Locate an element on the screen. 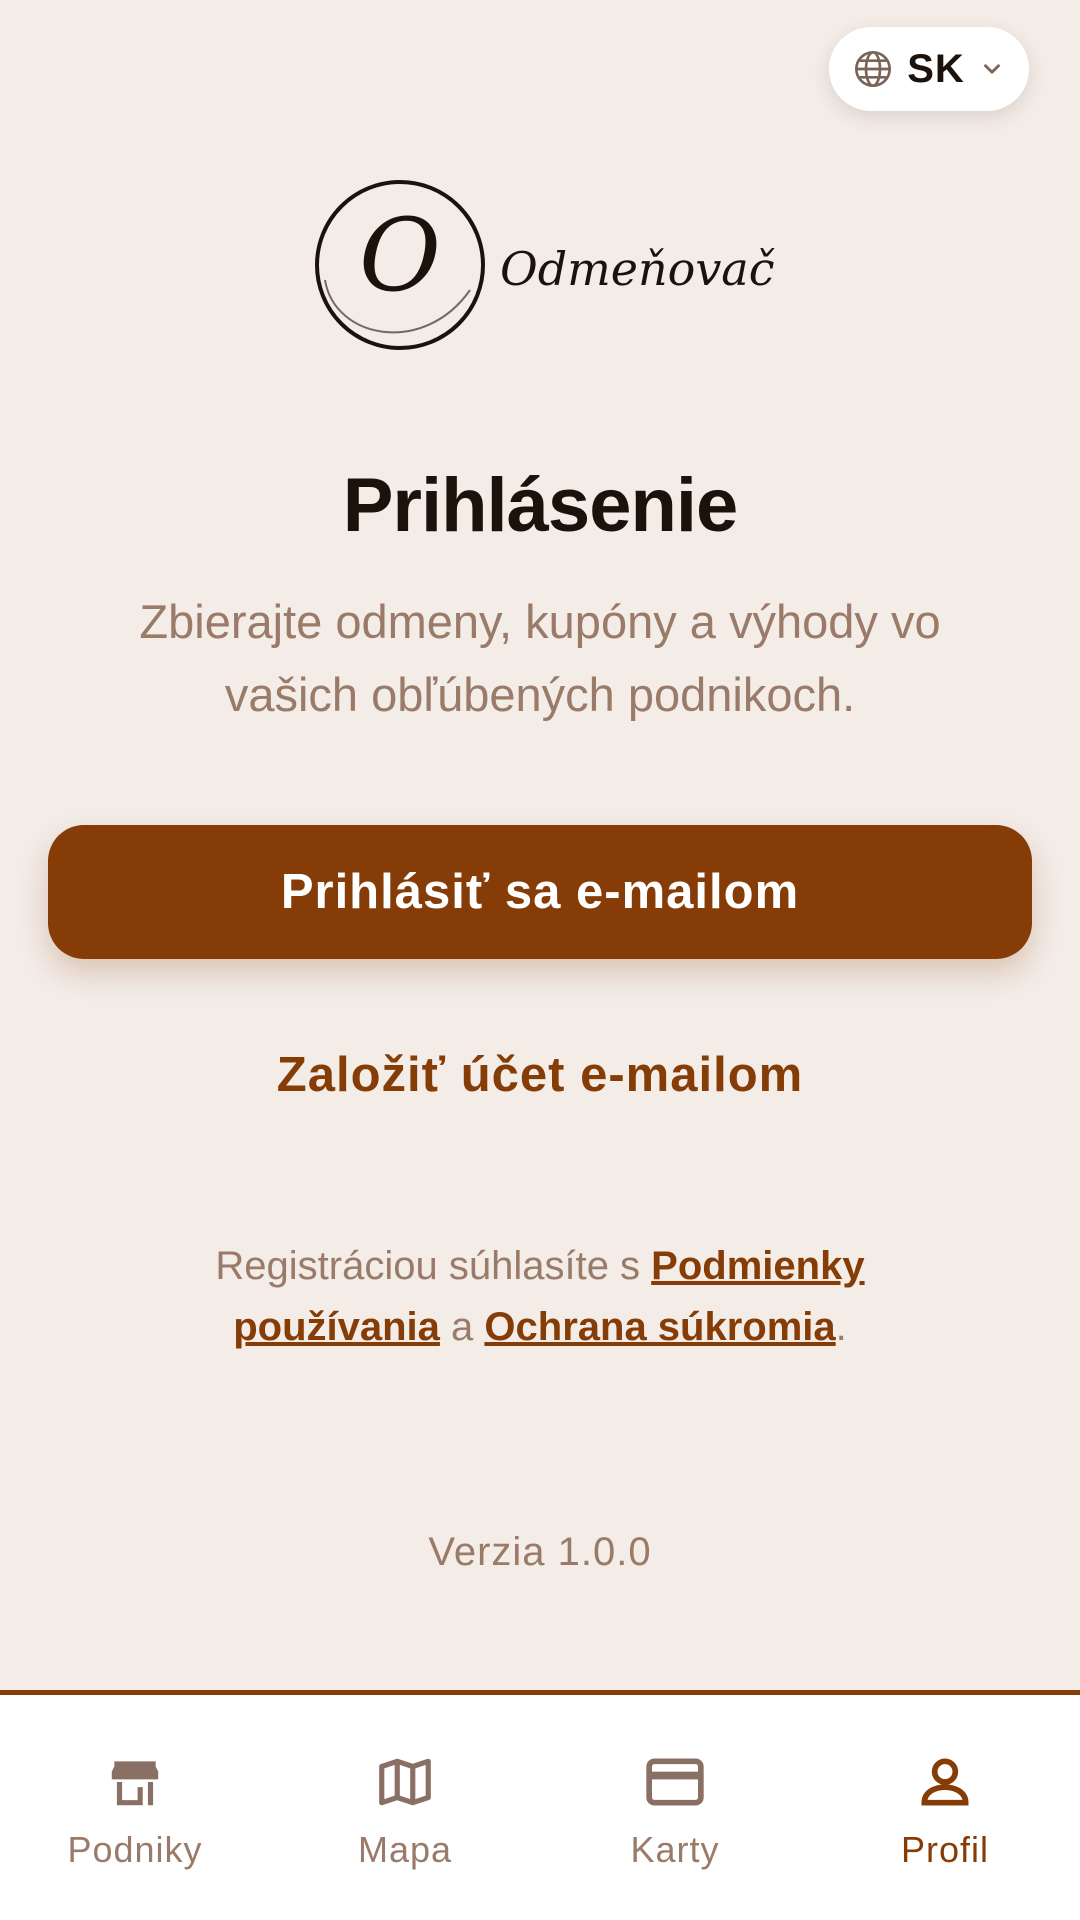 The width and height of the screenshot is (1080, 1920). map-icon is located at coordinates (405, 1782).